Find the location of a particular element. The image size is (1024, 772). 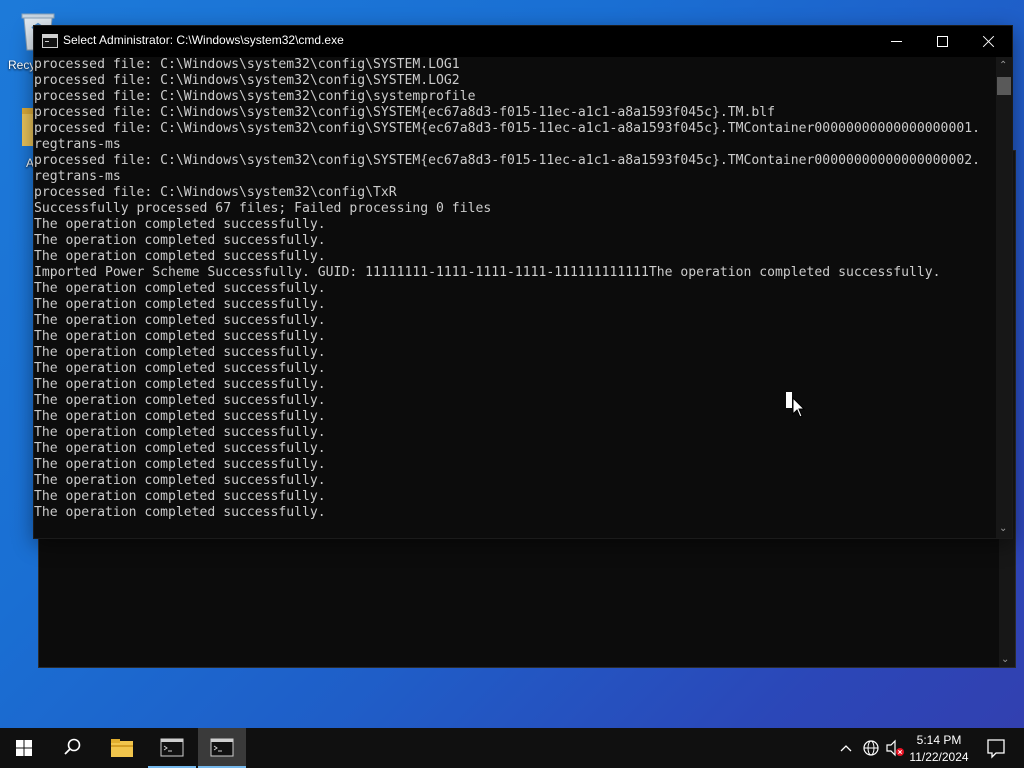

maximize-icon is located at coordinates (942, 41).